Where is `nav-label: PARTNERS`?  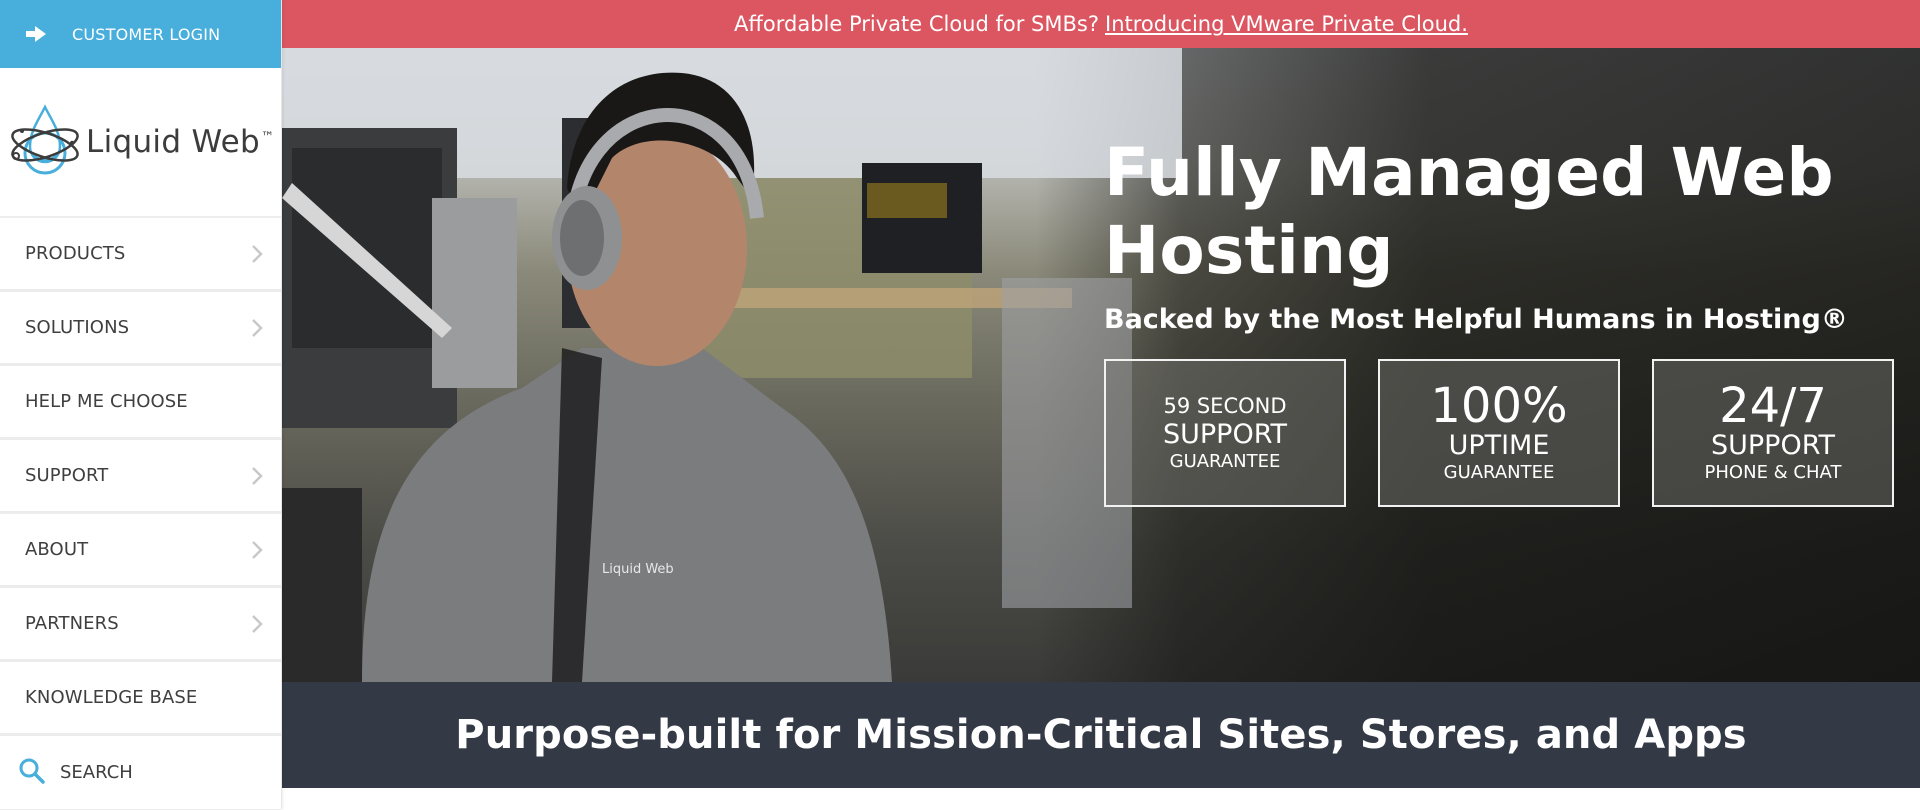
nav-label: PARTNERS is located at coordinates (72, 623).